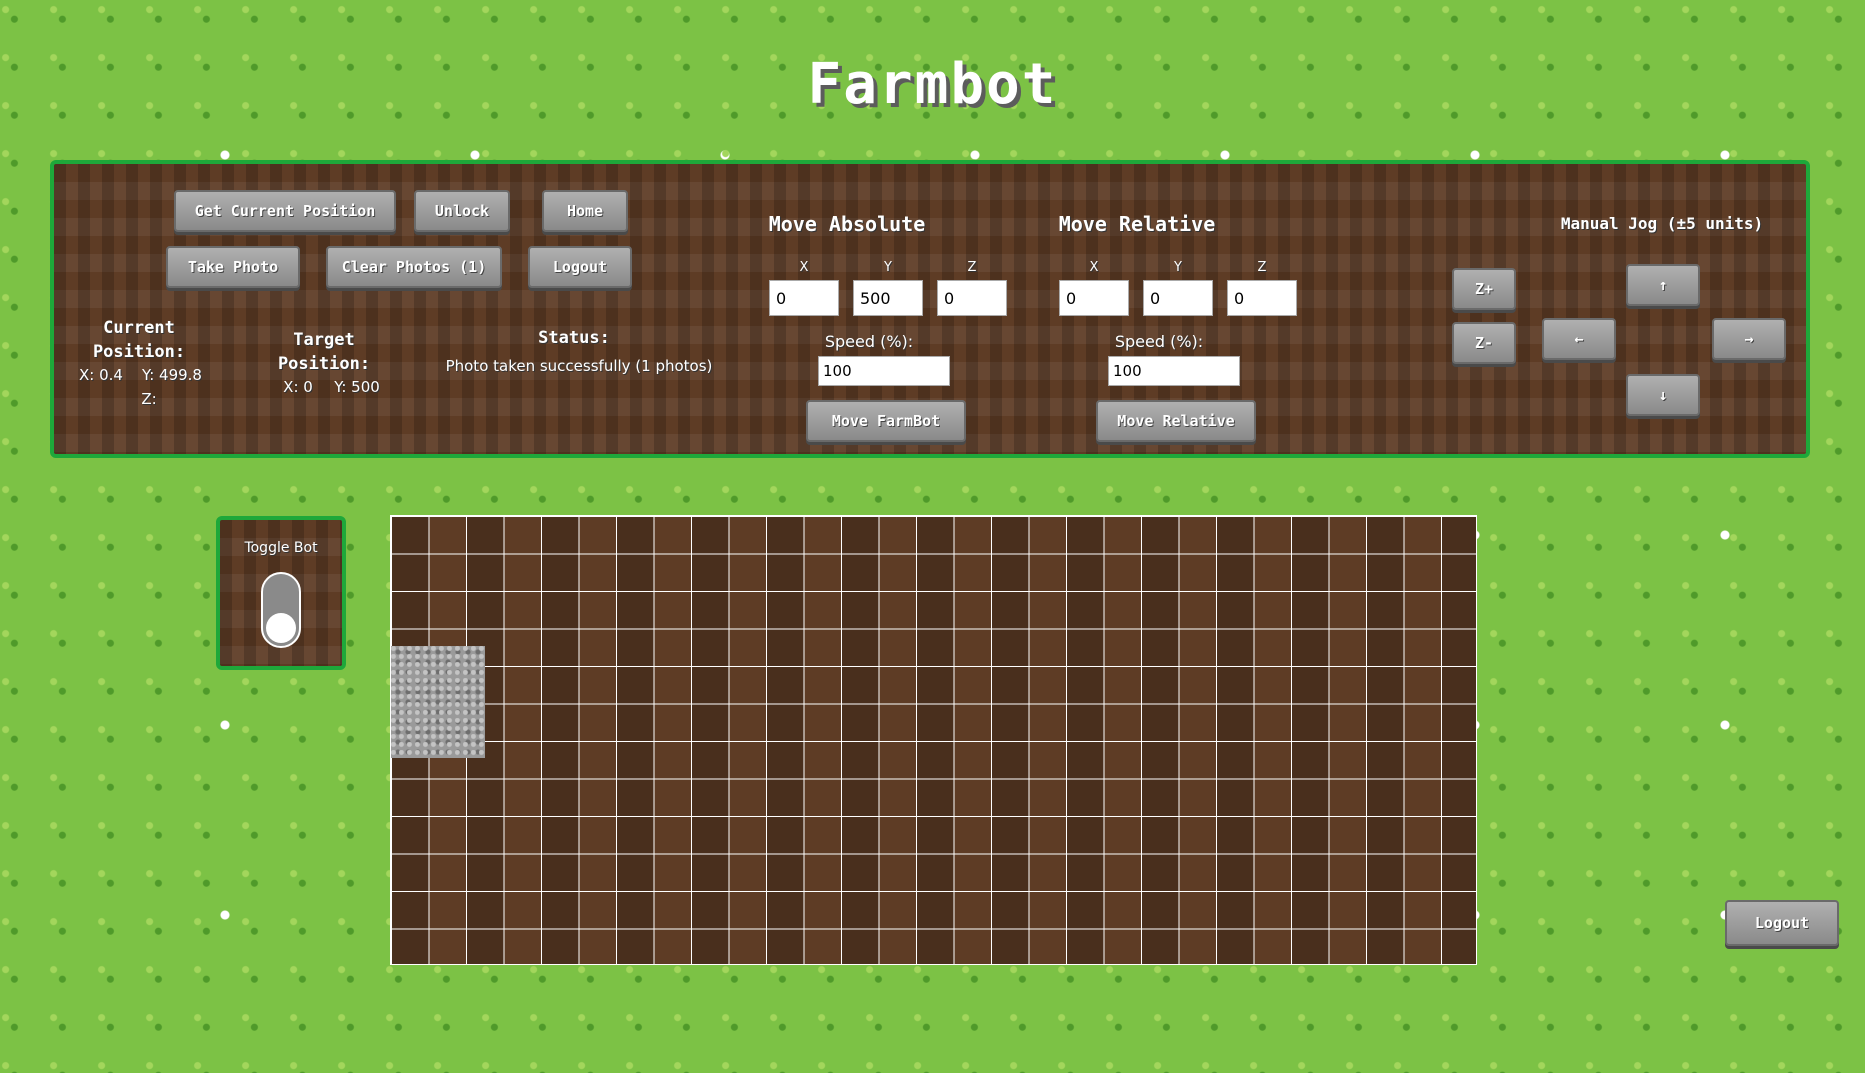  Describe the element at coordinates (281, 548) in the screenshot. I see `toggle-bot-label: Toggle Bot` at that location.